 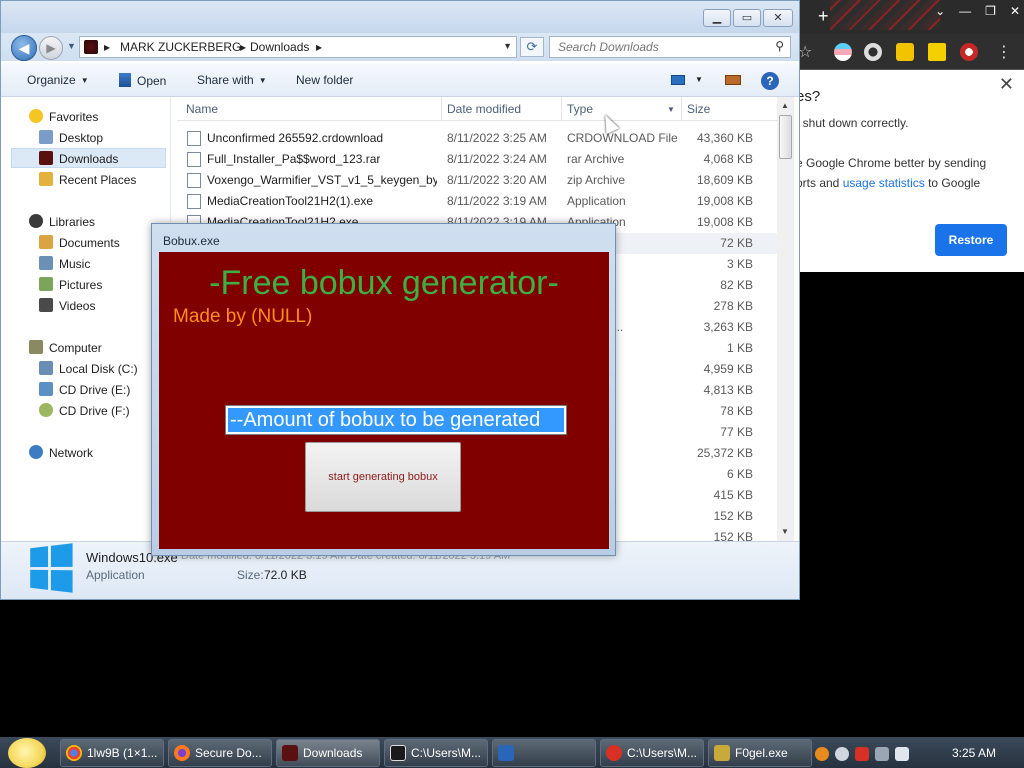 What do you see at coordinates (62, 222) in the screenshot?
I see `nav-libraries: Libraries` at bounding box center [62, 222].